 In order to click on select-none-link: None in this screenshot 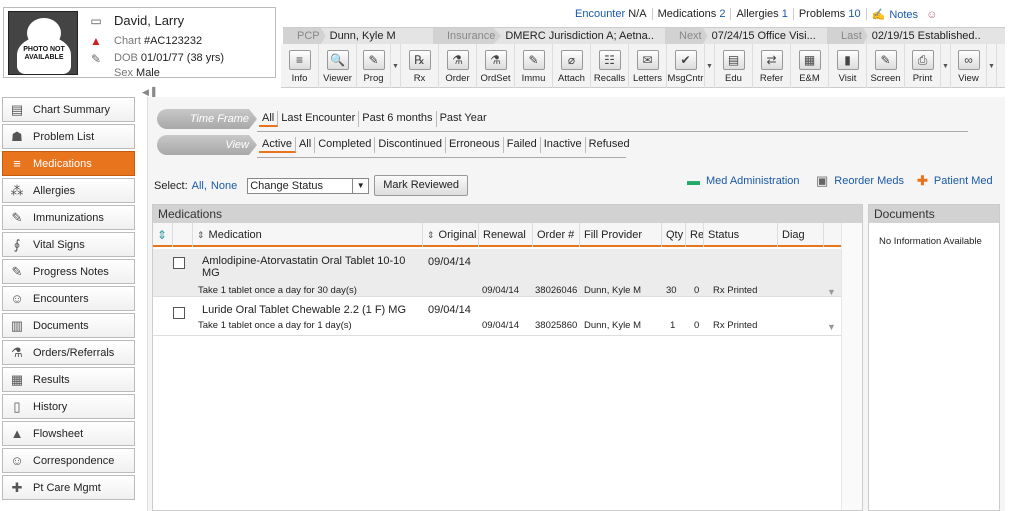, I will do `click(224, 186)`.